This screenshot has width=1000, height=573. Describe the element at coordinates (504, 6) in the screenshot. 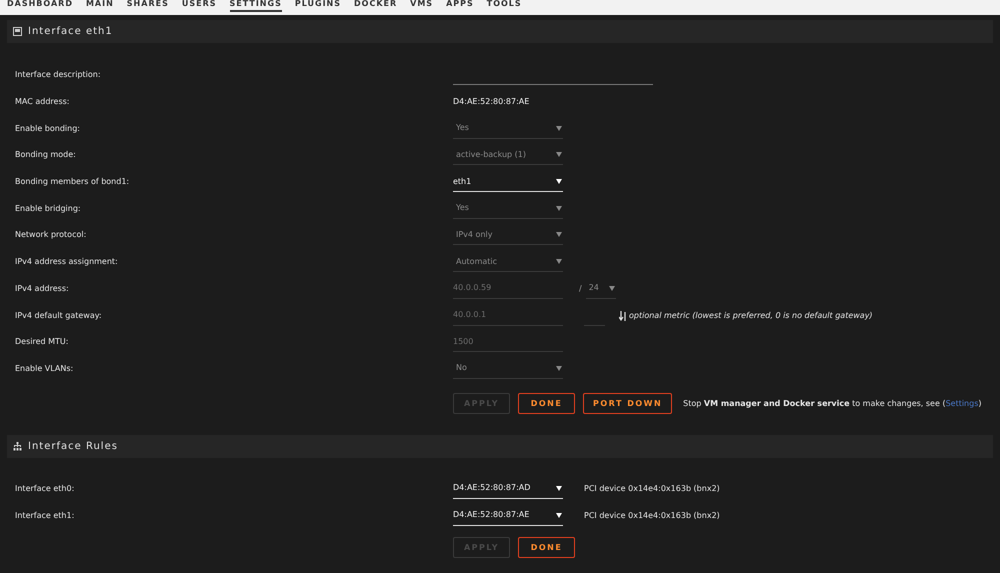

I see `nav-tab: TOOLS` at that location.